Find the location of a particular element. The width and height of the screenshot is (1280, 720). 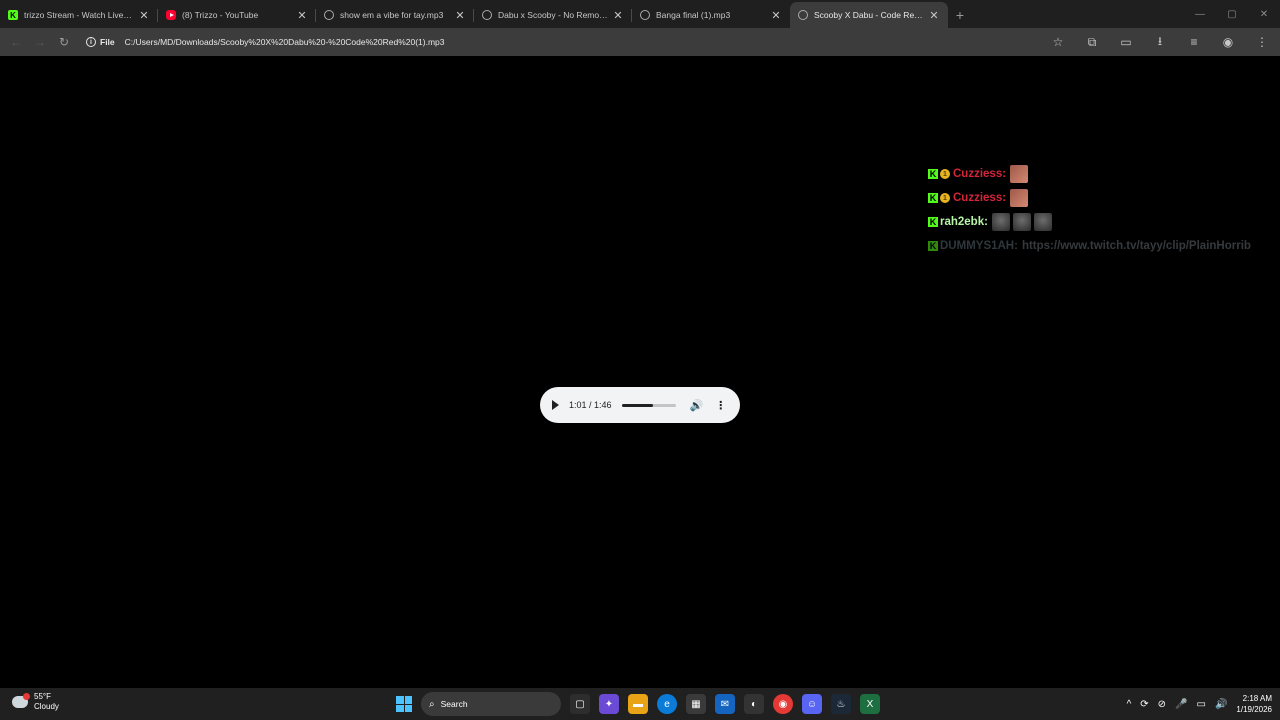

app-icon: ◐ is located at coordinates (754, 704).